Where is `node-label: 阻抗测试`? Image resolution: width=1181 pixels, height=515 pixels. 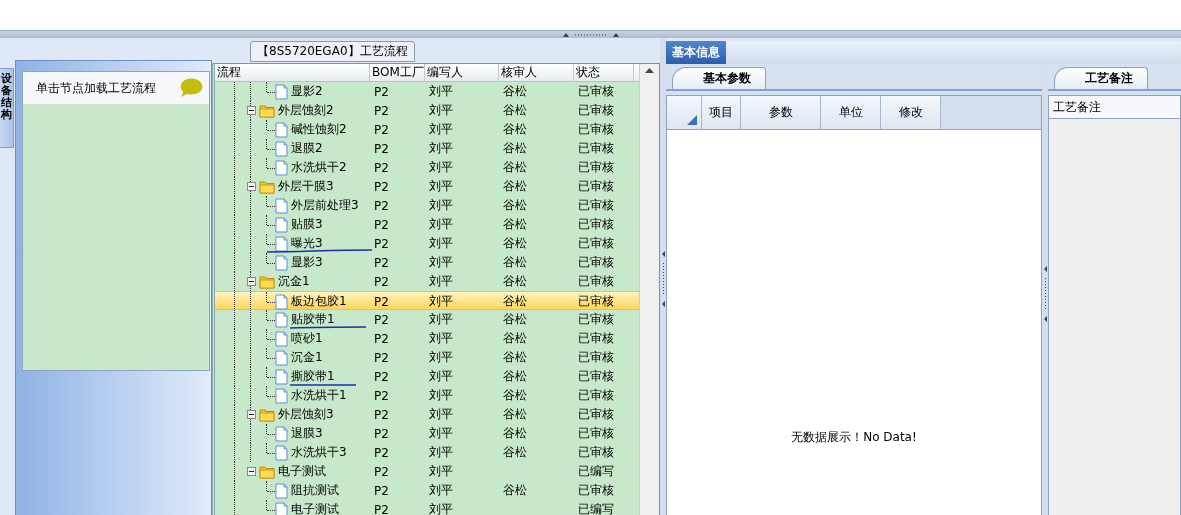 node-label: 阻抗测试 is located at coordinates (315, 490).